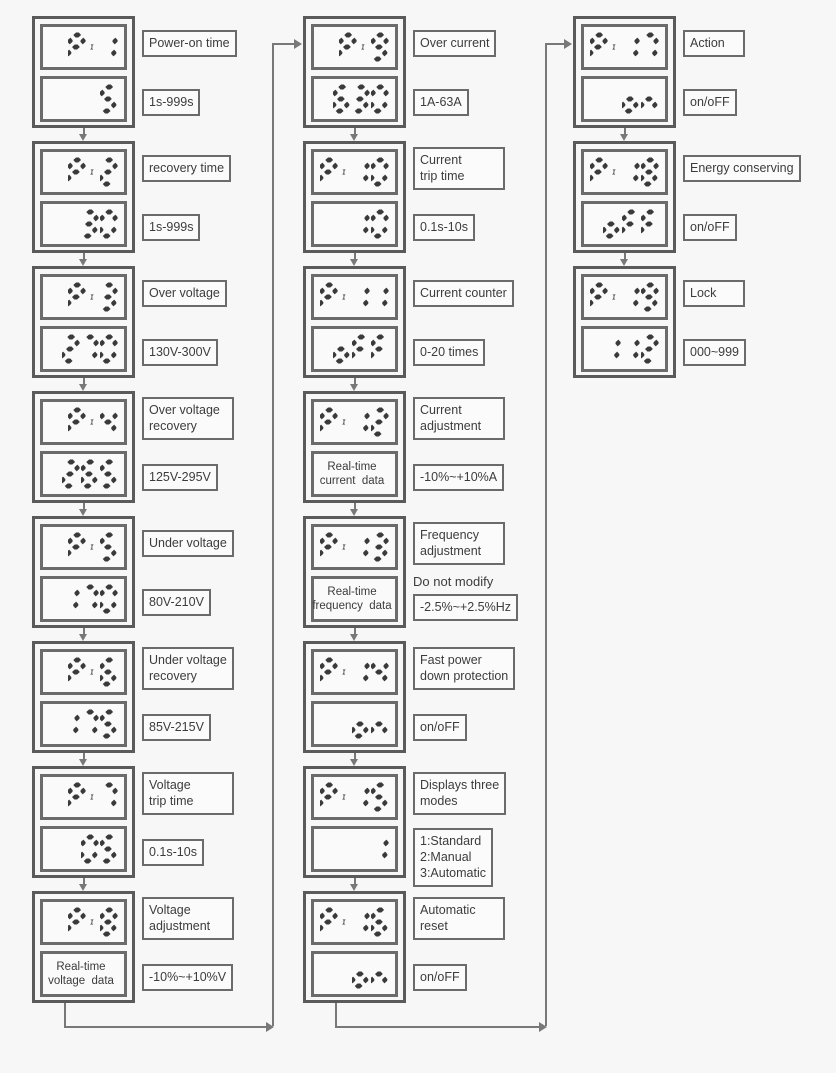  I want to click on device-p4-label: Over voltage recovery, so click(188, 418).